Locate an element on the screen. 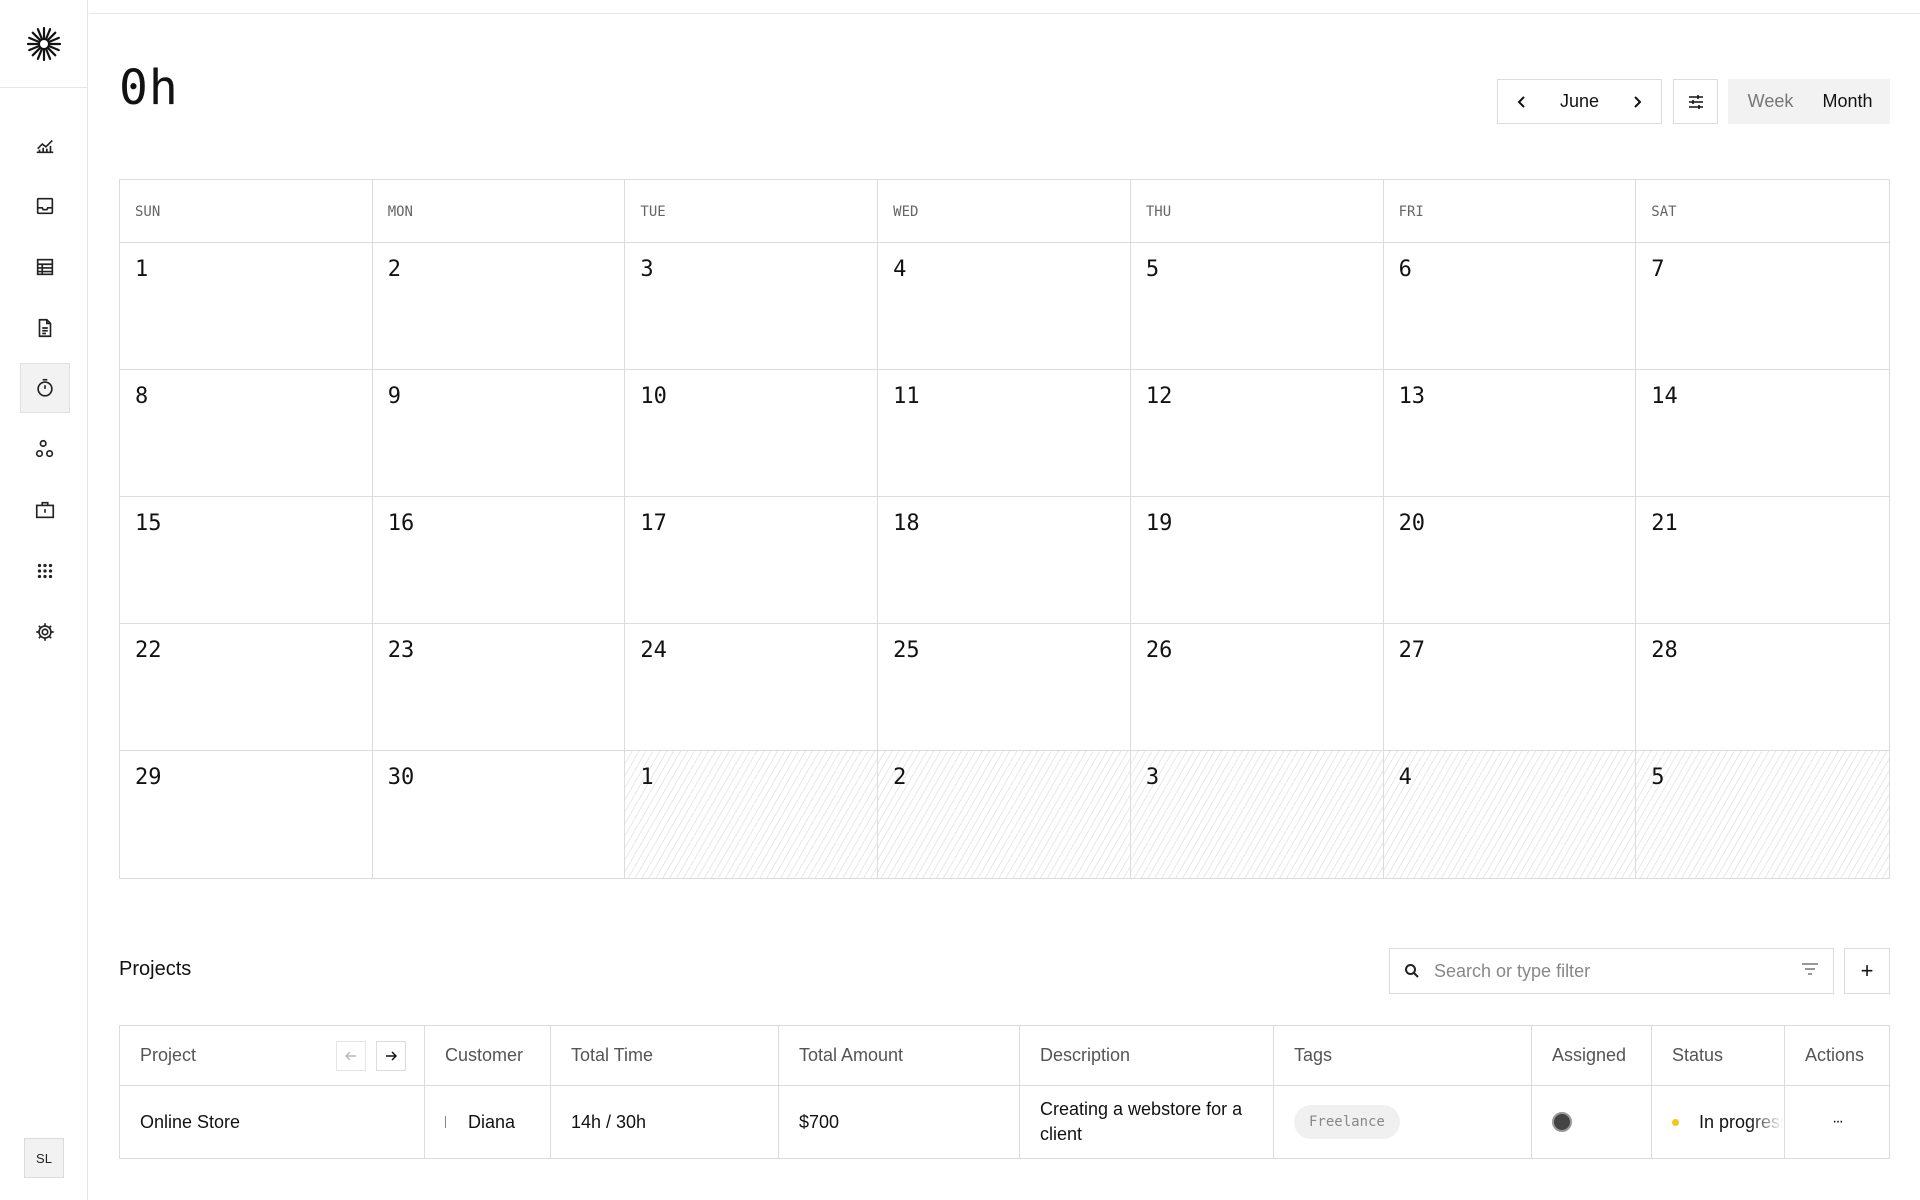  nav-vault is located at coordinates (45, 510).